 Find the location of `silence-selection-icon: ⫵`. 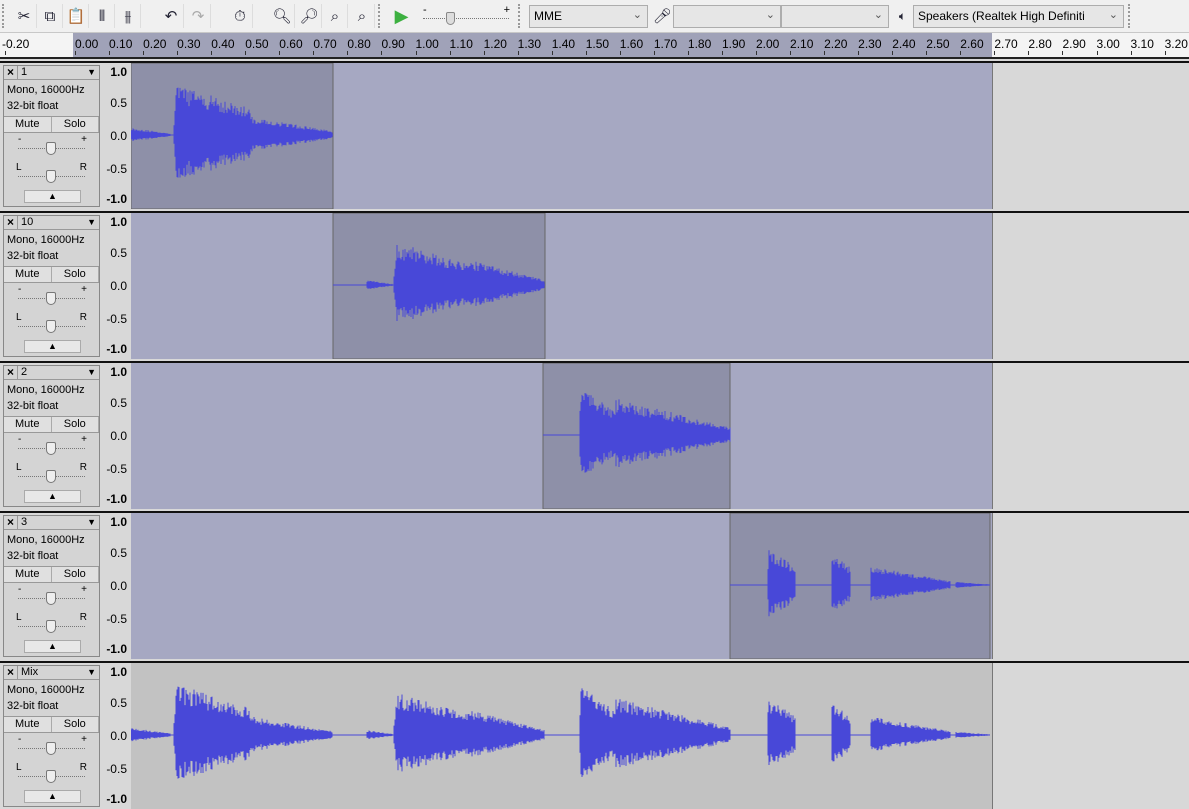

silence-selection-icon: ⫵ is located at coordinates (128, 16).